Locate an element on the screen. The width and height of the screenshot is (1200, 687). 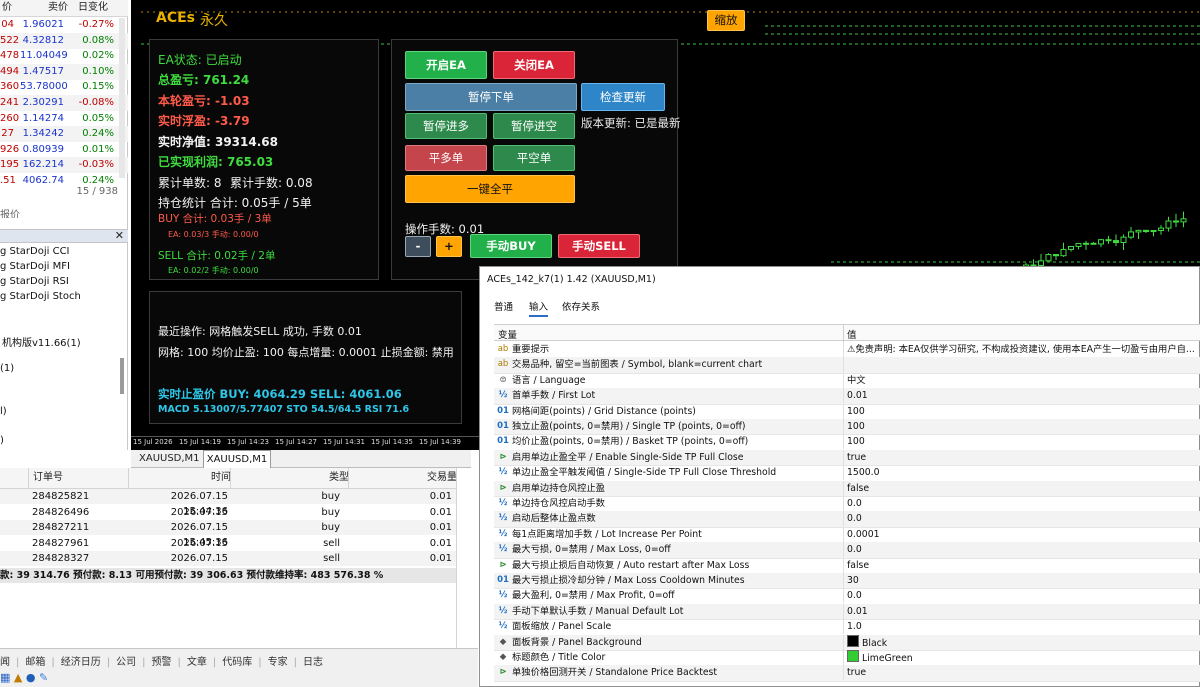
market-watch-row: 522 4.32812 0.08% is located at coordinates (64, 40).